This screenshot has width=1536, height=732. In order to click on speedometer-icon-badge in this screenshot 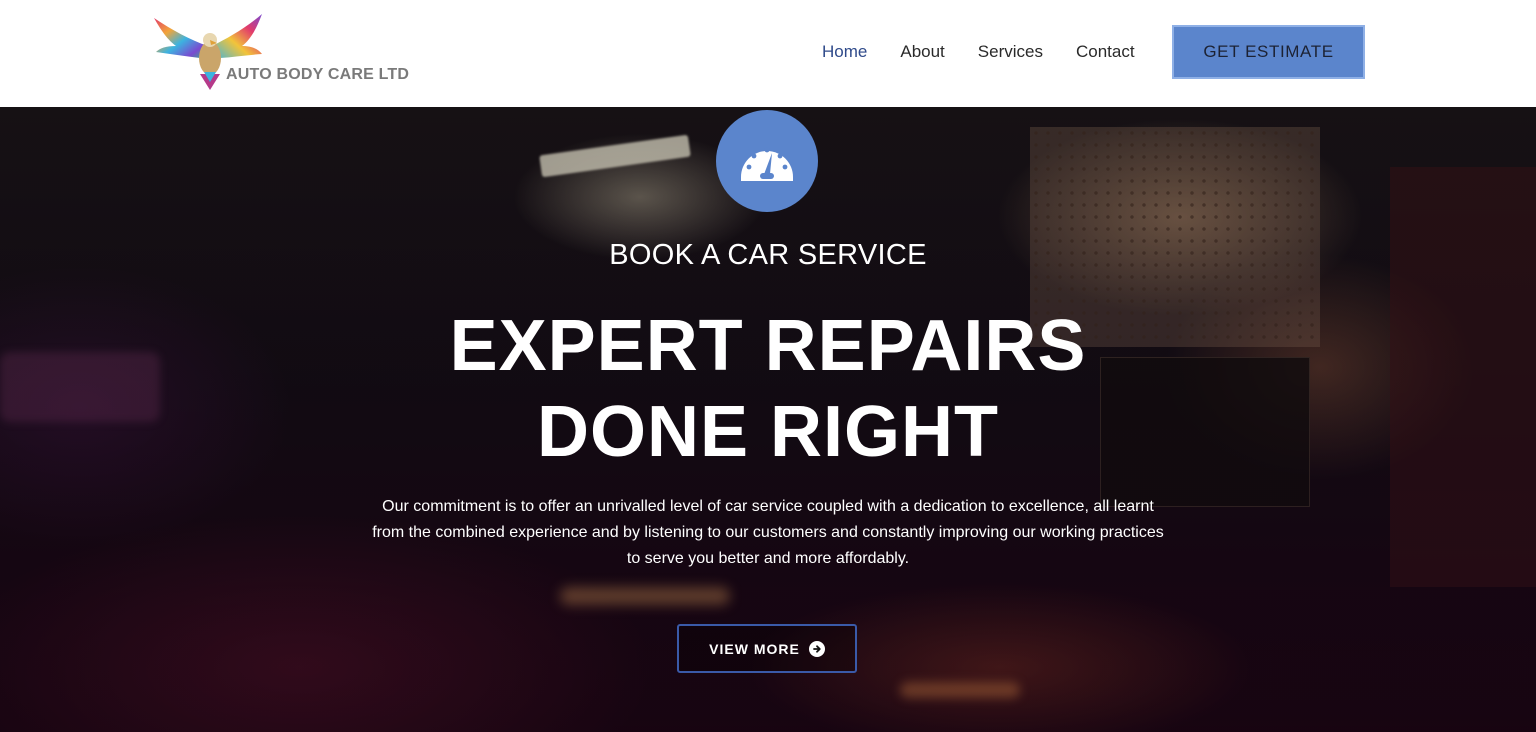, I will do `click(767, 161)`.